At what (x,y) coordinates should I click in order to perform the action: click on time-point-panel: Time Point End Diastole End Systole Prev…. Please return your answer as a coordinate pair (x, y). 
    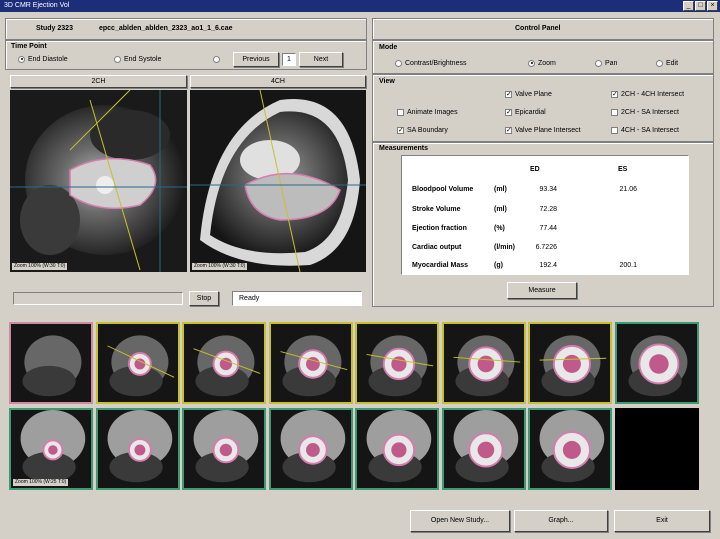
    Looking at the image, I should click on (186, 55).